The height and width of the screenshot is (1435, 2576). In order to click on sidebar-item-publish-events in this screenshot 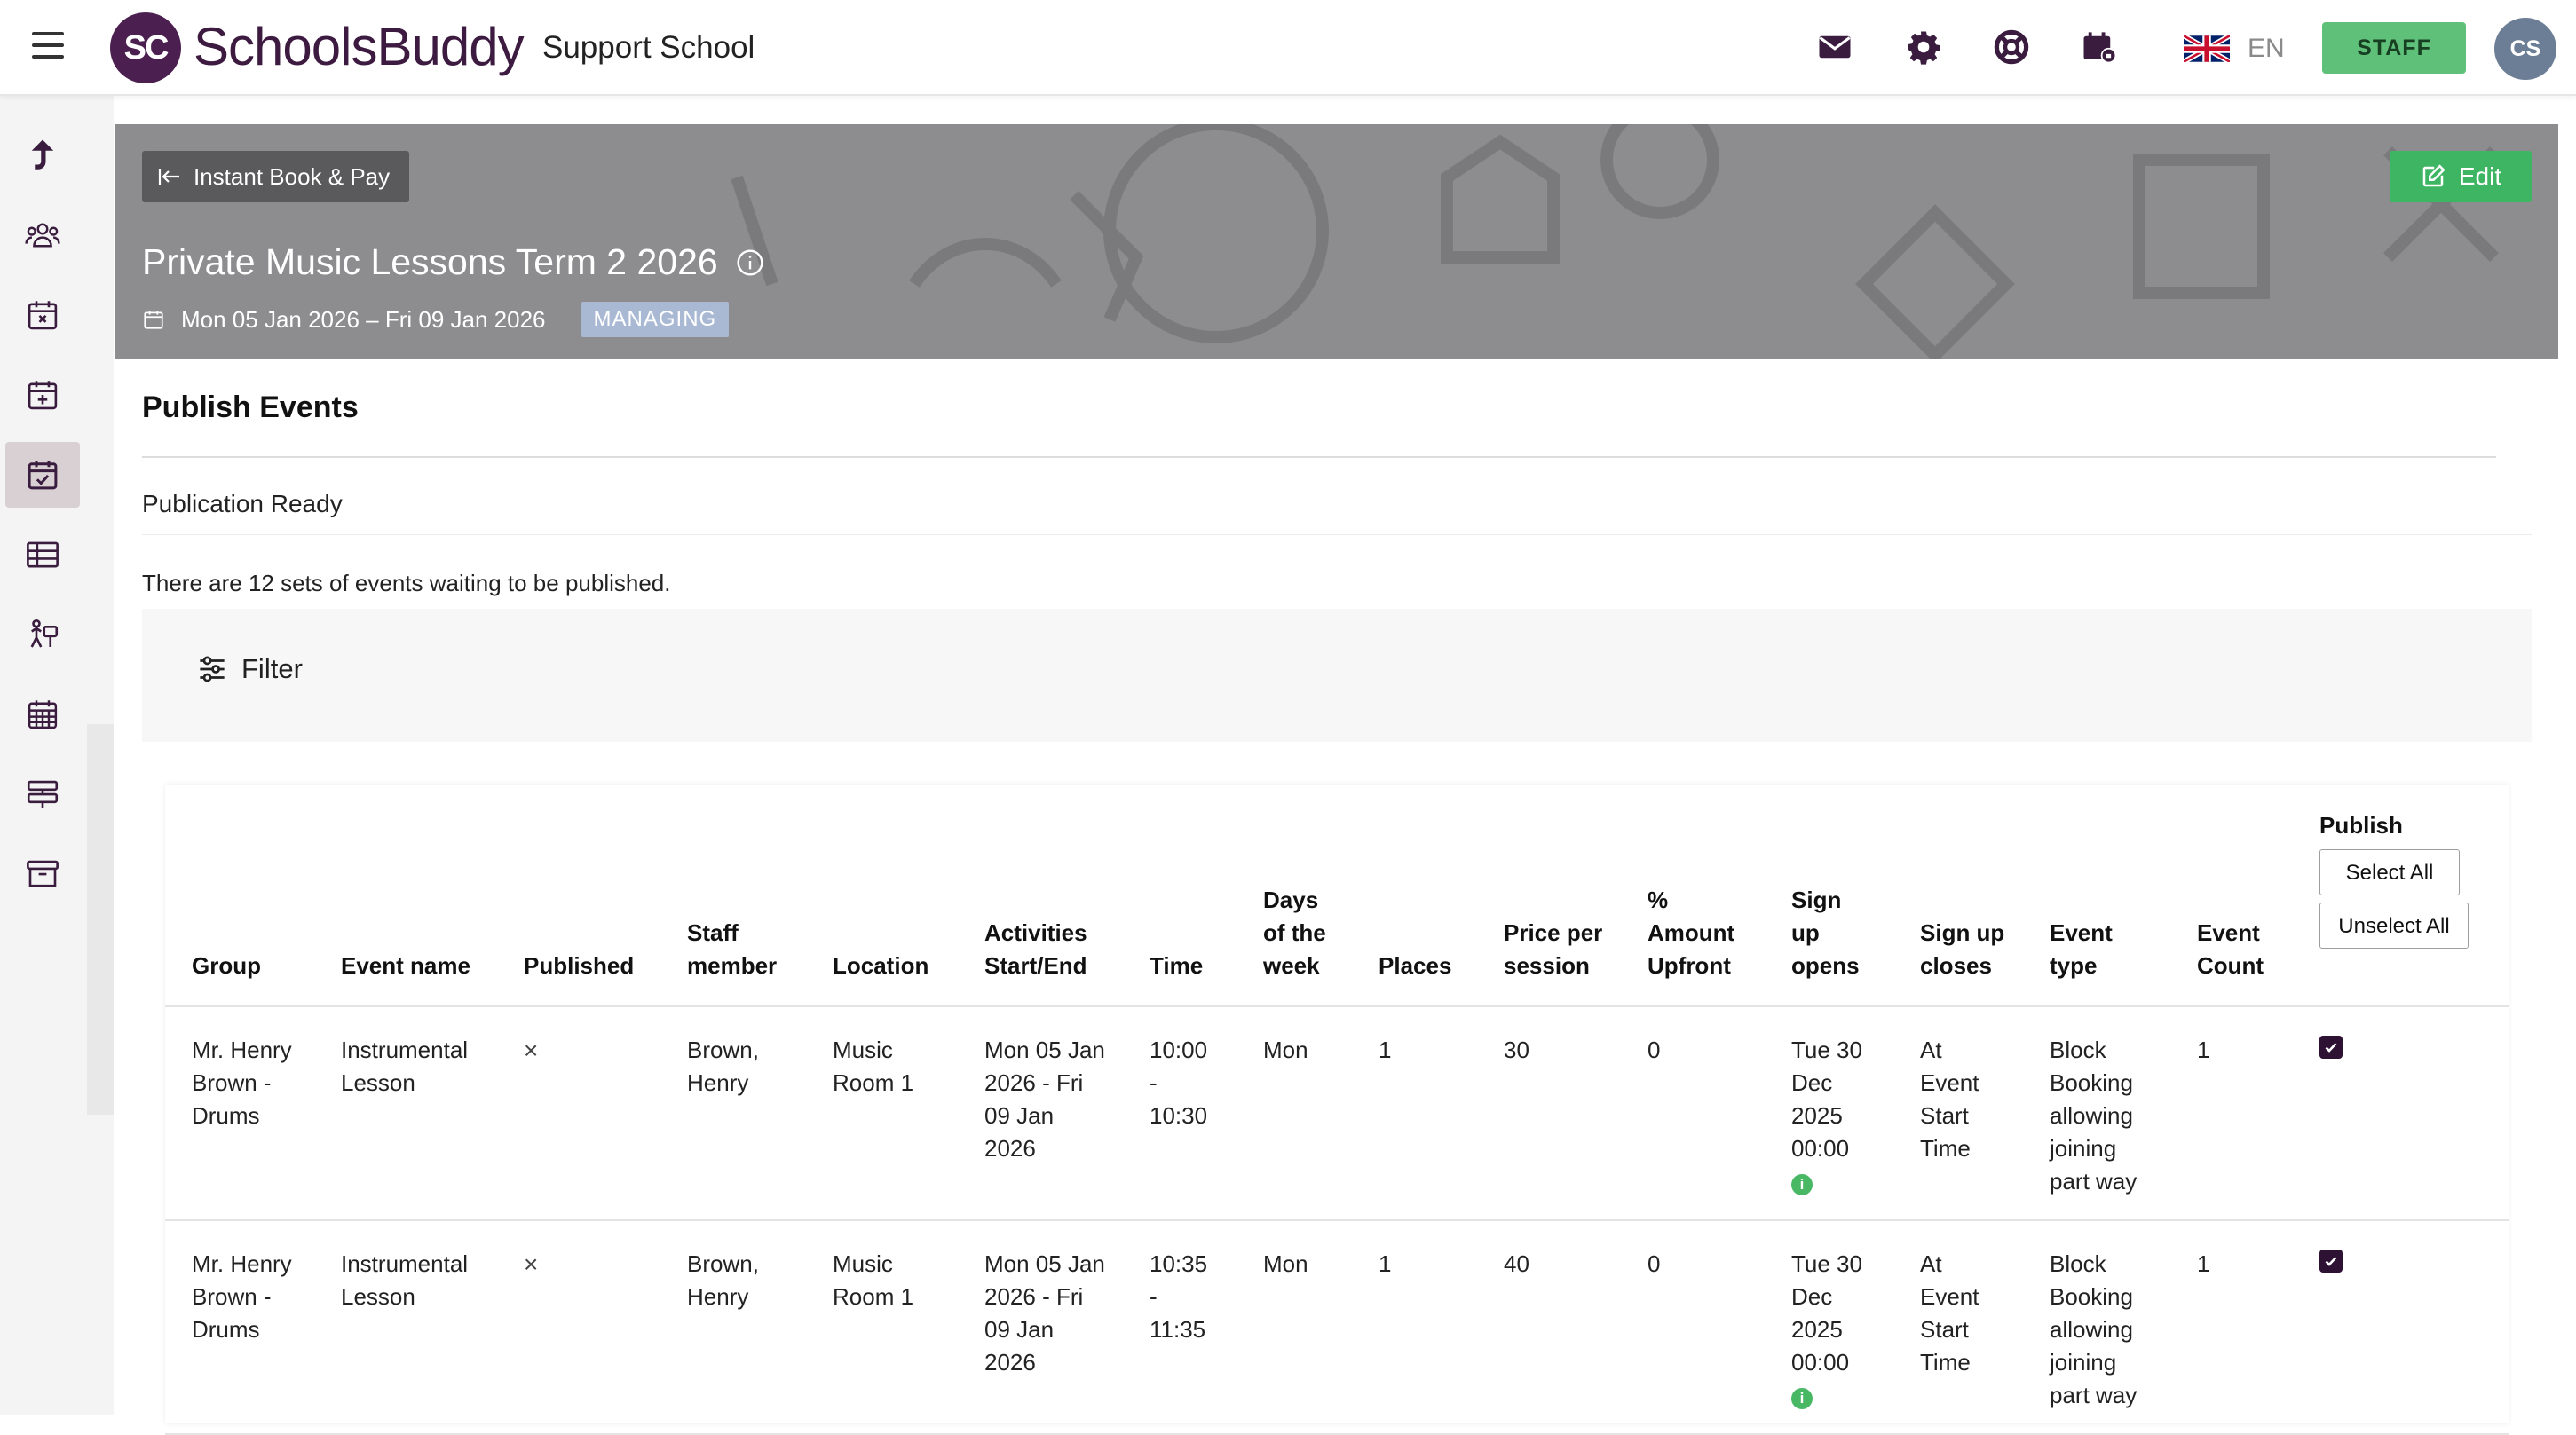, I will do `click(42, 475)`.